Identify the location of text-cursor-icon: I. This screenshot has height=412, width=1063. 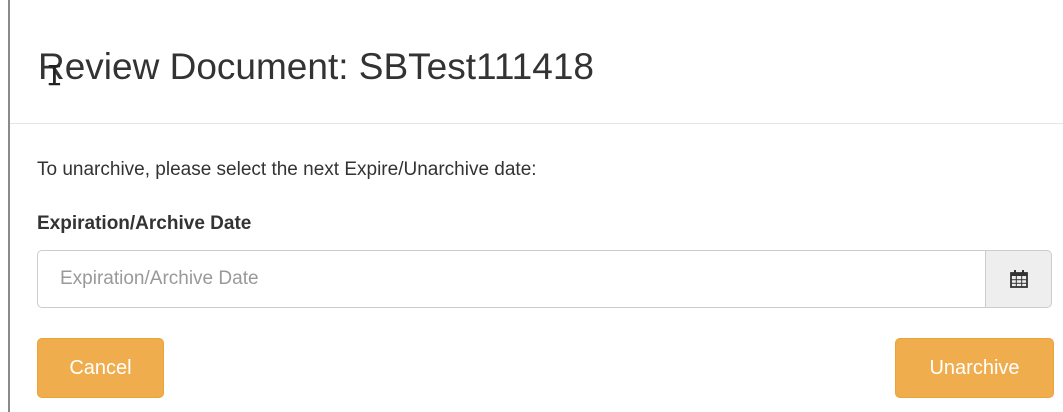
(54, 75).